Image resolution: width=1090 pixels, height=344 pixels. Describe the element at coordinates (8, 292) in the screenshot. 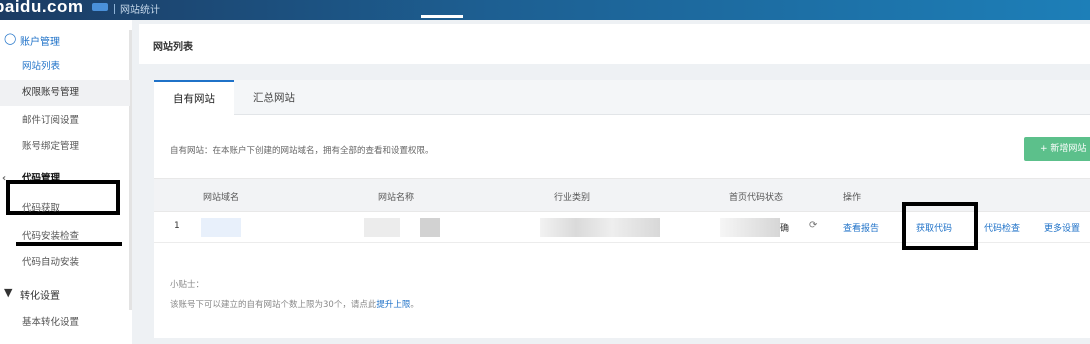

I see `filter-icon: ▼` at that location.